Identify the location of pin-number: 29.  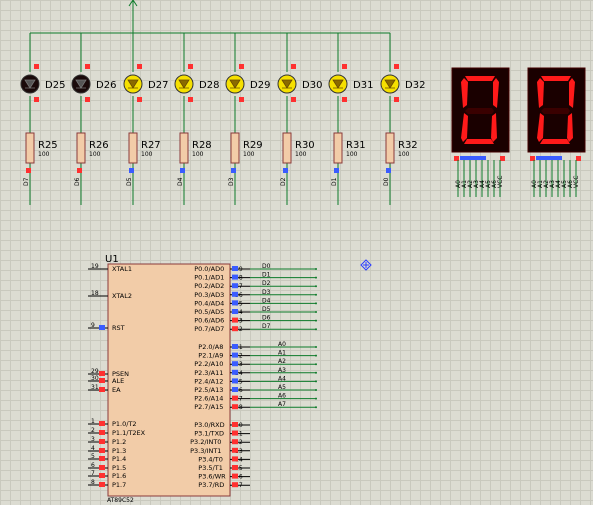
(95, 371).